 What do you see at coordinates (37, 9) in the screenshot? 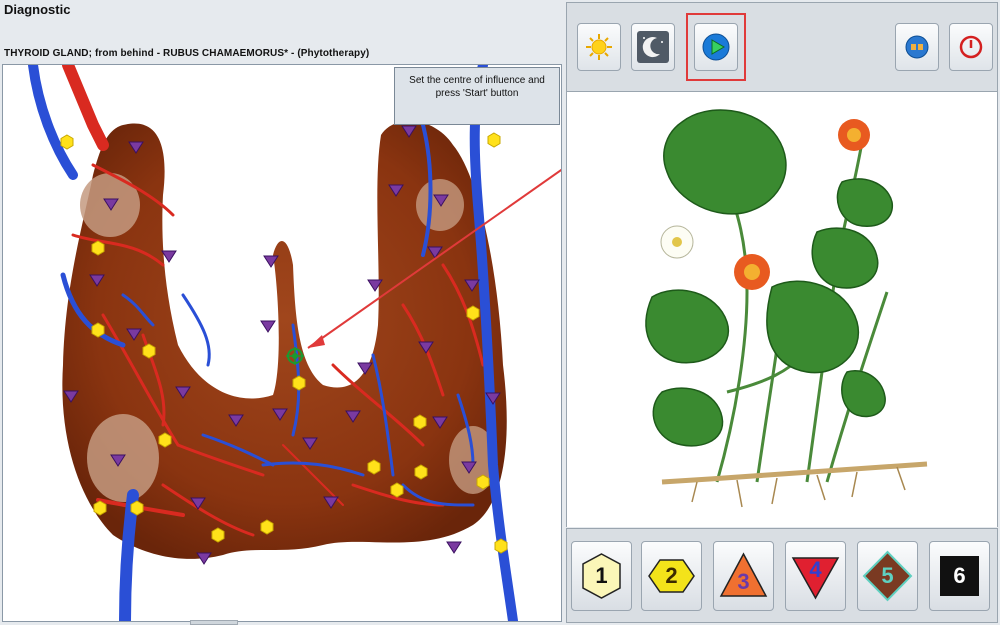
I see `window-title: Diagnostic` at bounding box center [37, 9].